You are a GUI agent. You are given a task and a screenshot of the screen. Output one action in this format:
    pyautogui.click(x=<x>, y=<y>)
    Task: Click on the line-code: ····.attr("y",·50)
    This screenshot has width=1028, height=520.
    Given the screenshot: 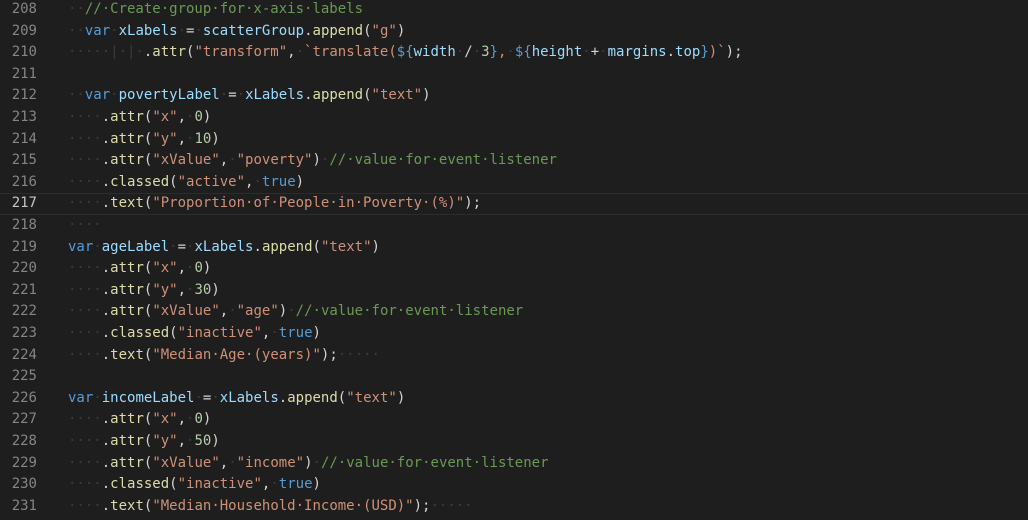 What is the action you would take?
    pyautogui.click(x=144, y=442)
    